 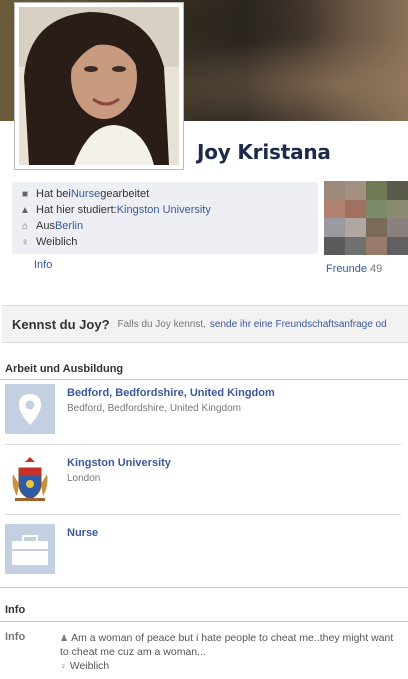 I want to click on info-label: Info, so click(x=15, y=637).